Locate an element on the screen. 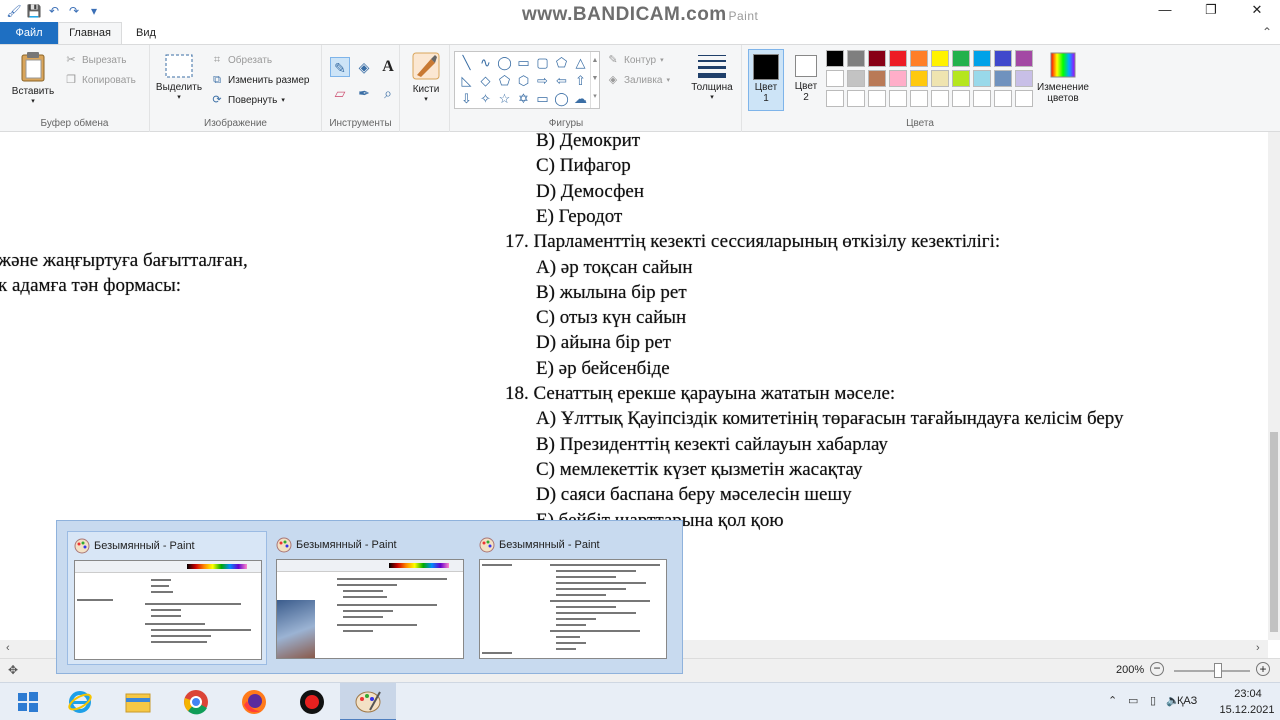  paste-button: Вставить ▾ is located at coordinates (33, 78).